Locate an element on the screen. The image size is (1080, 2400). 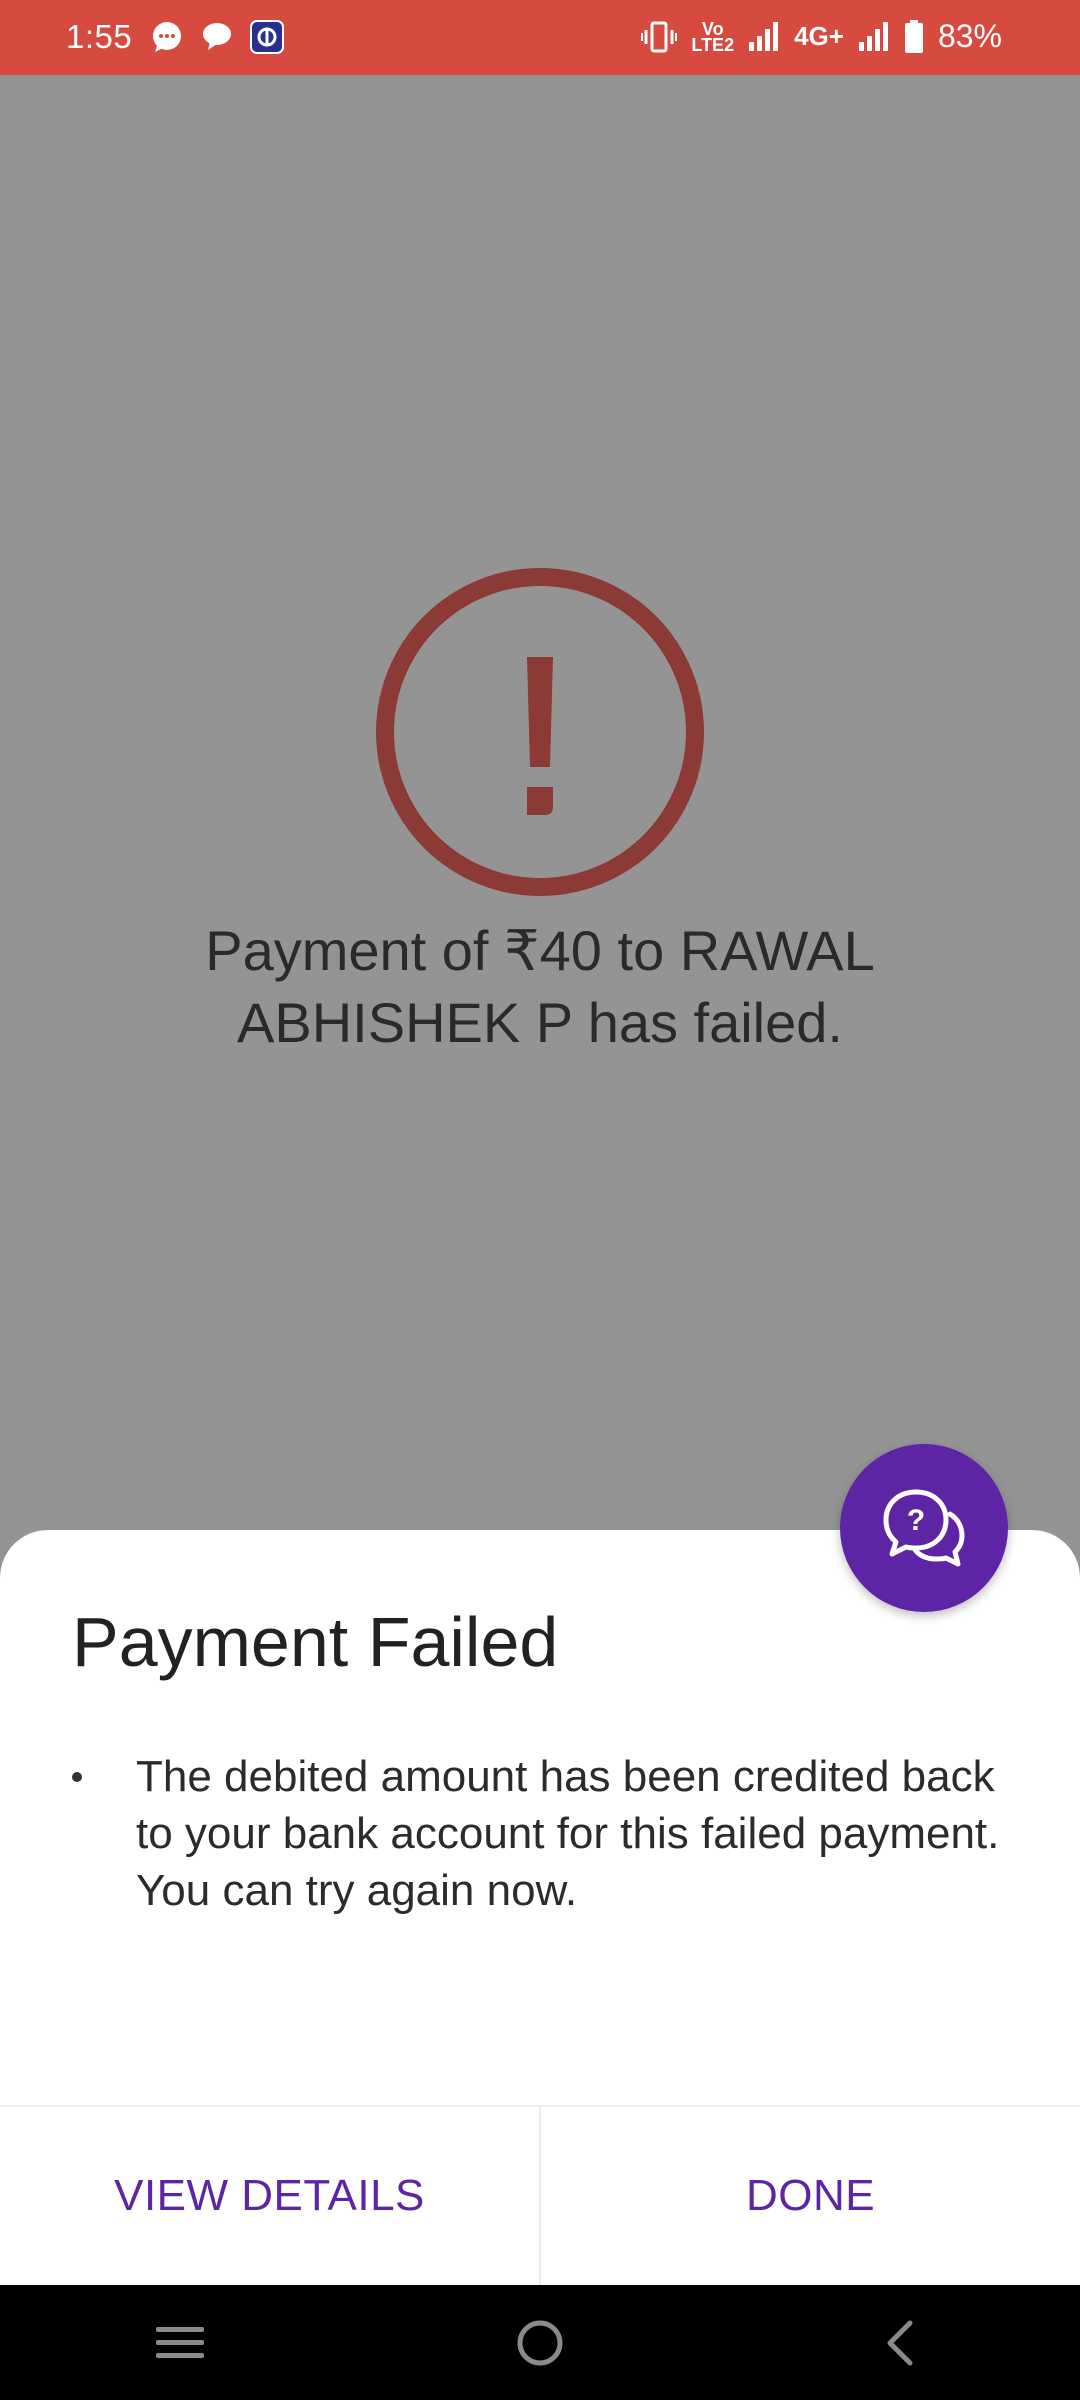
system-indicators: Vo LTE2 4G+ 83% is located at coordinates (821, 36).